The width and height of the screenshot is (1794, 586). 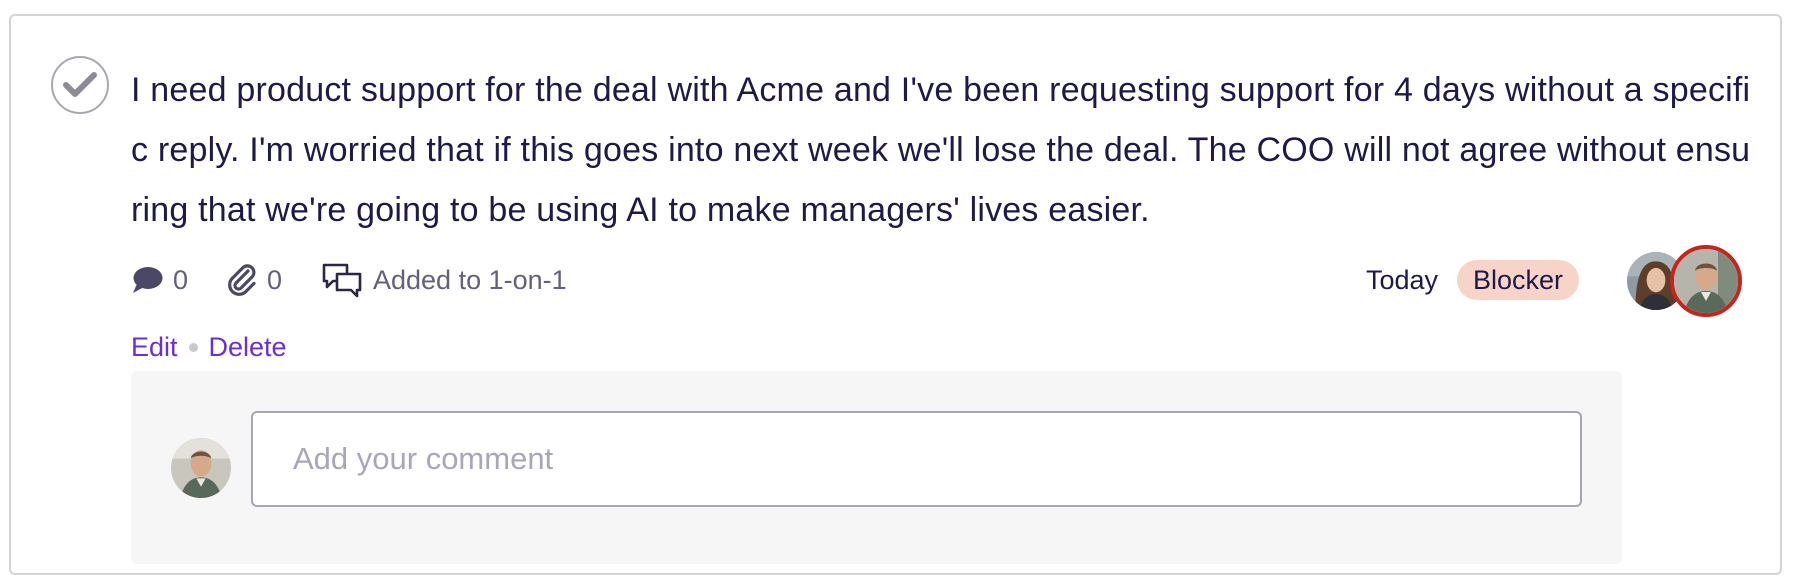 I want to click on one-on-one-status: Added to 1-on-1, so click(x=444, y=280).